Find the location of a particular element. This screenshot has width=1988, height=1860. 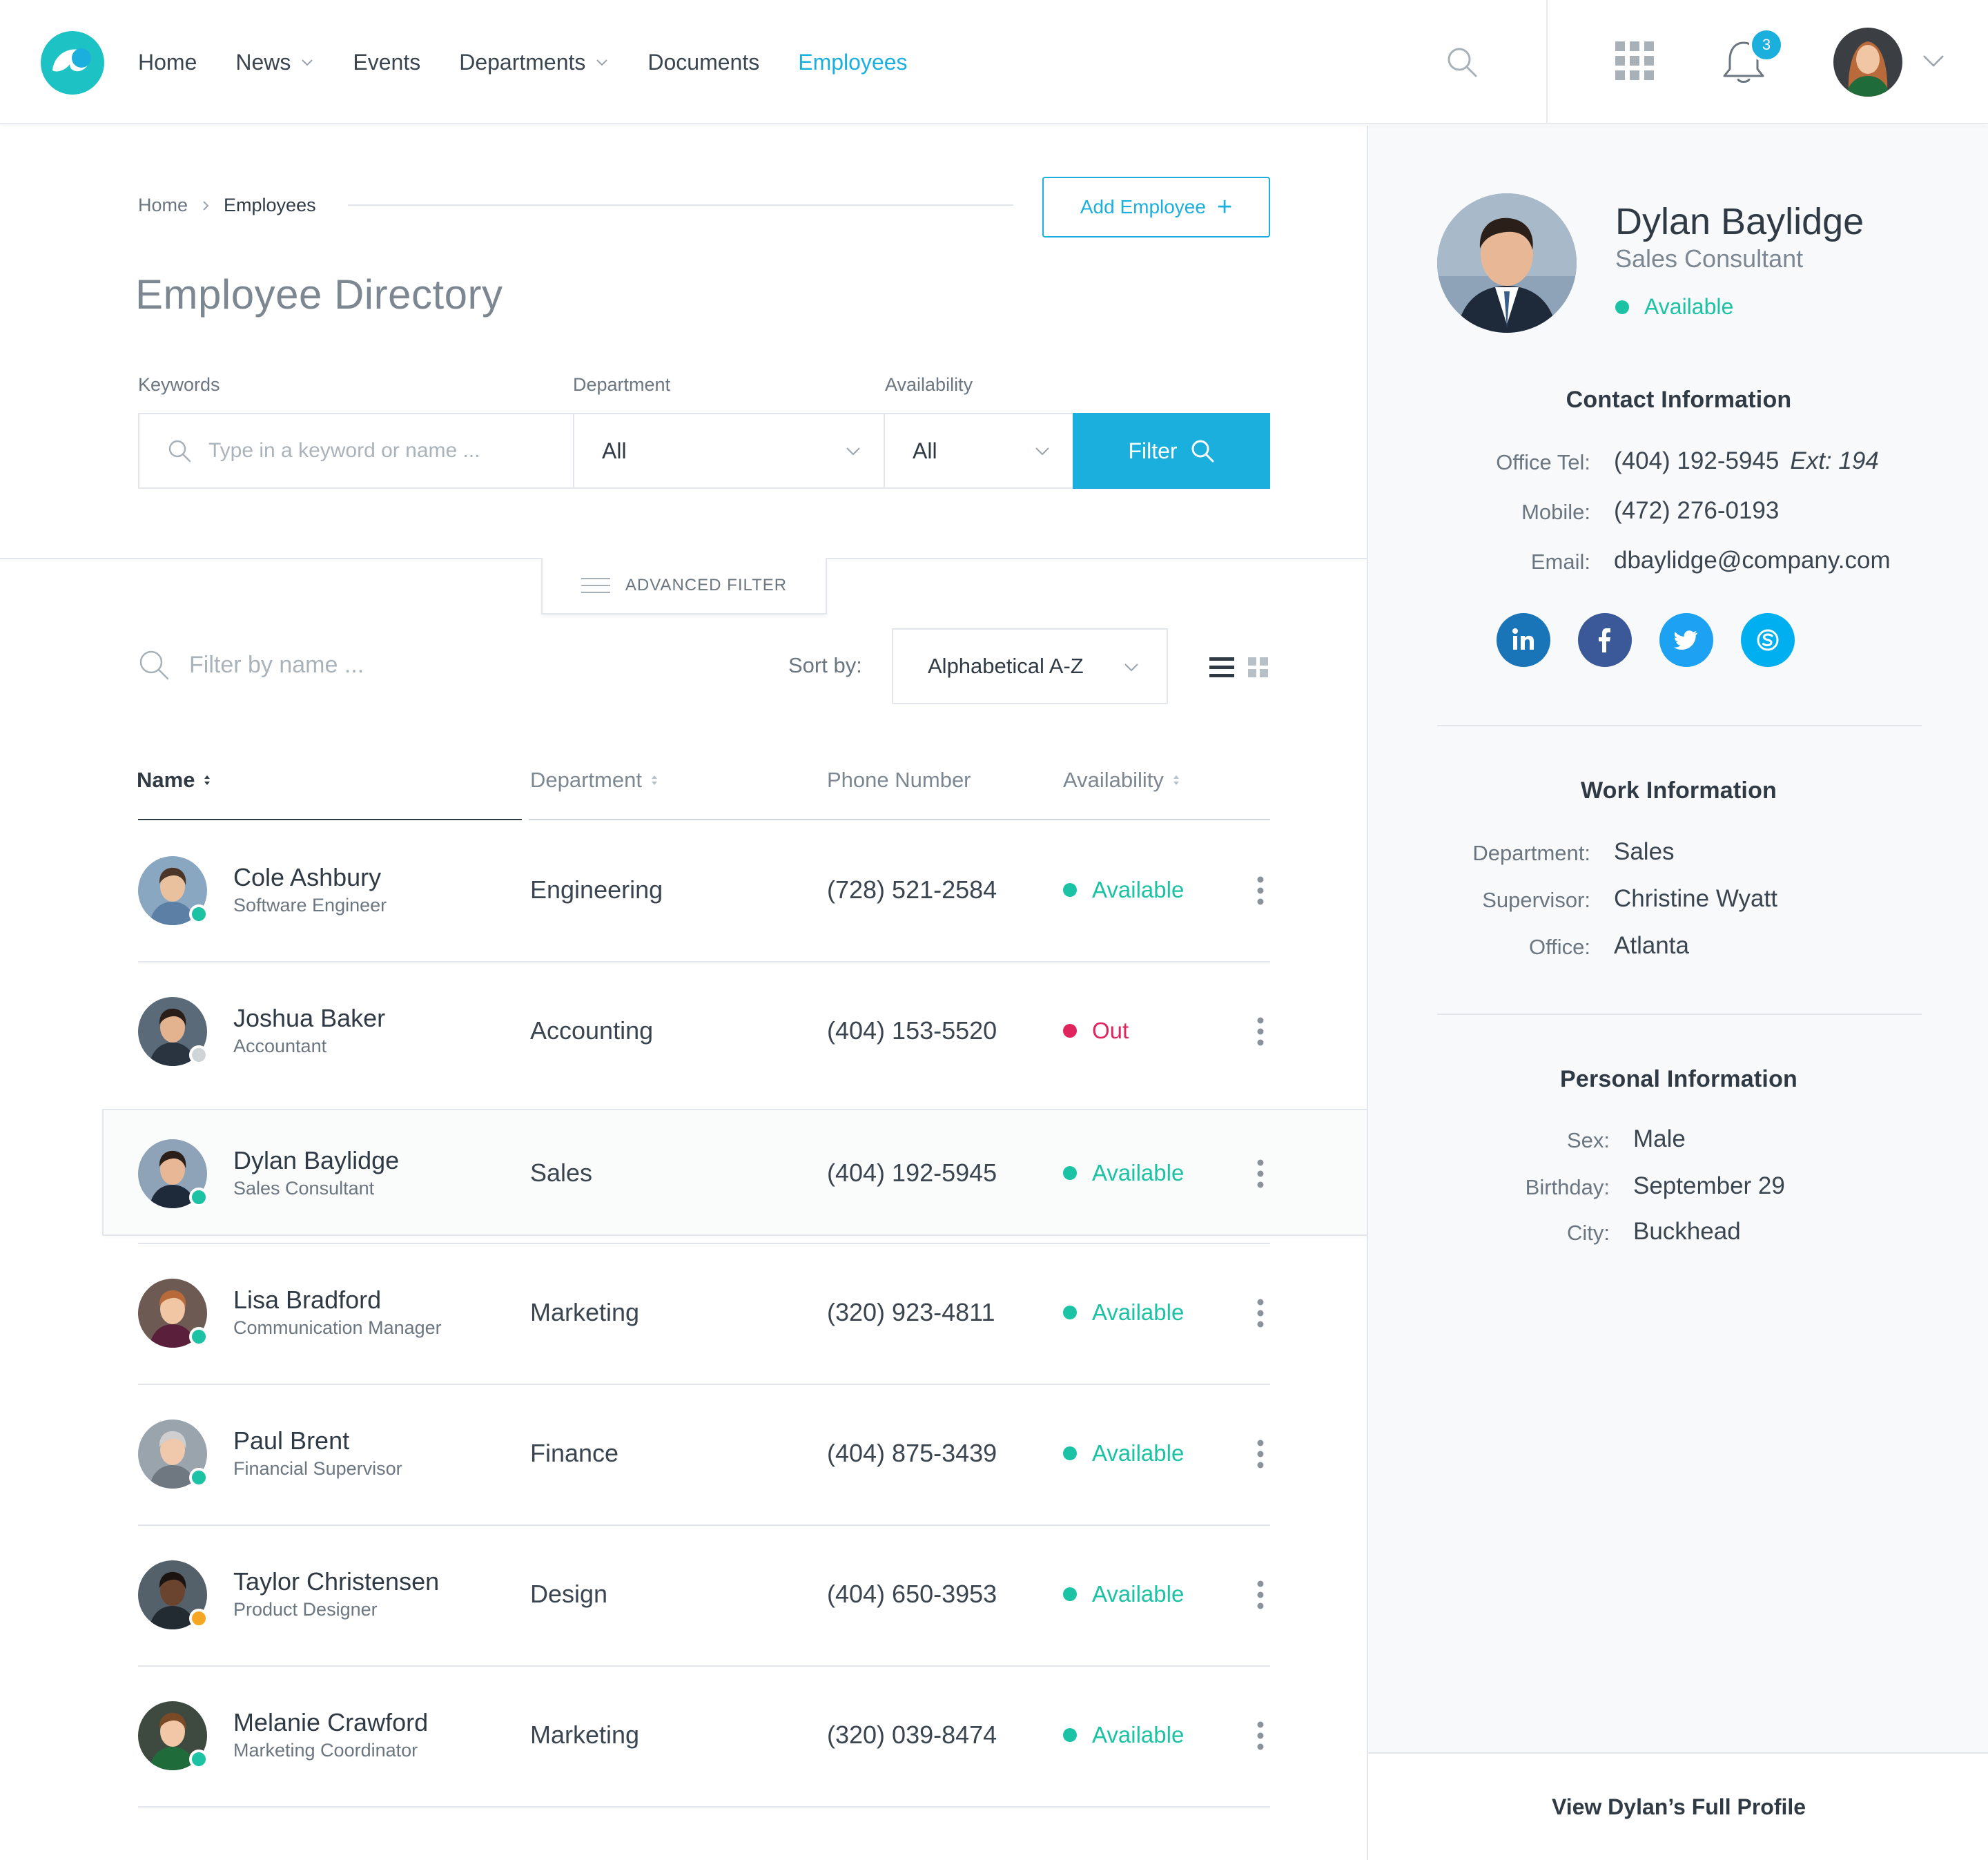

employee-name: Dylan Baylidge is located at coordinates (316, 1160).